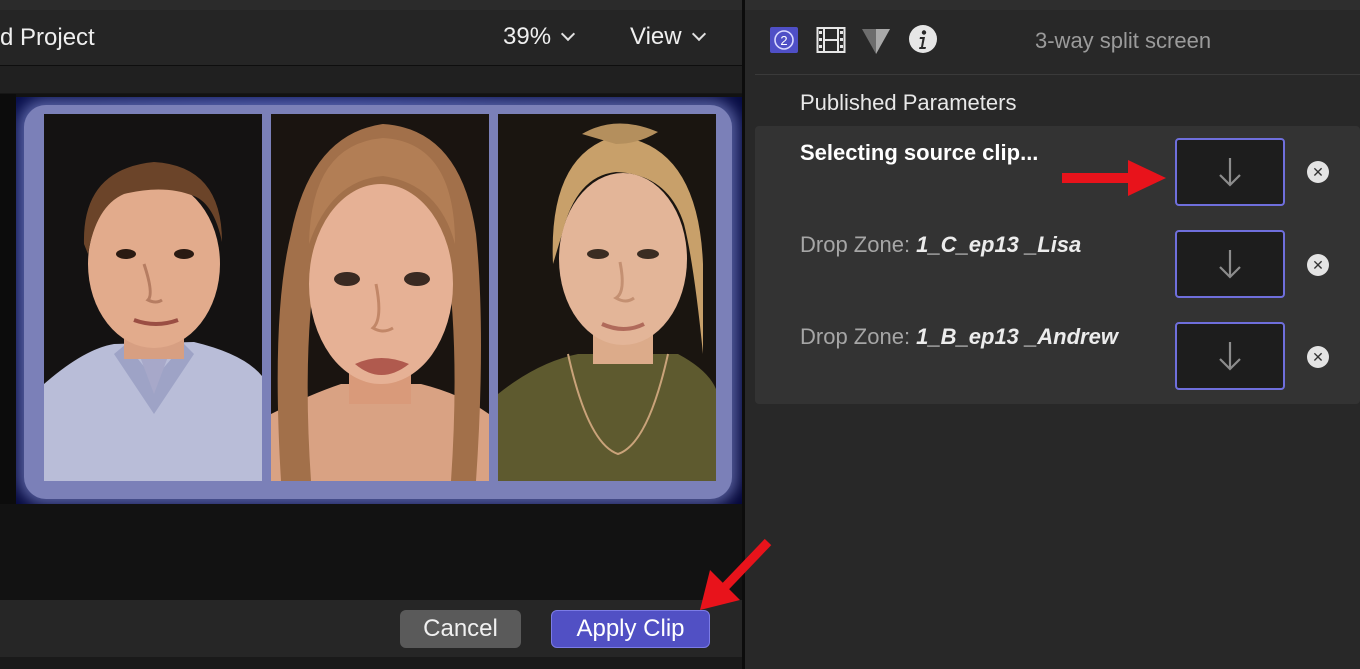  I want to click on cancel-button: Cancel, so click(460, 629).